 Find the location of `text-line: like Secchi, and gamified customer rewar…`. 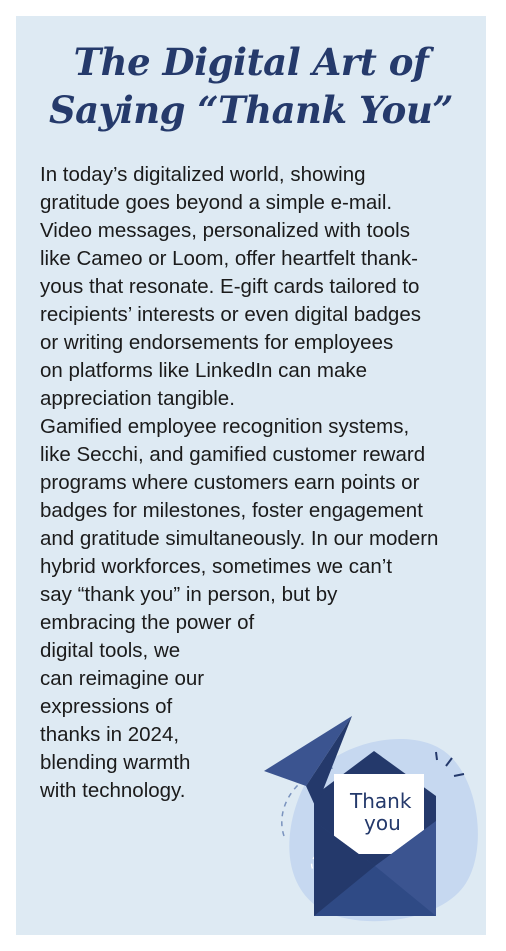

text-line: like Secchi, and gamified customer rewar… is located at coordinates (233, 454).